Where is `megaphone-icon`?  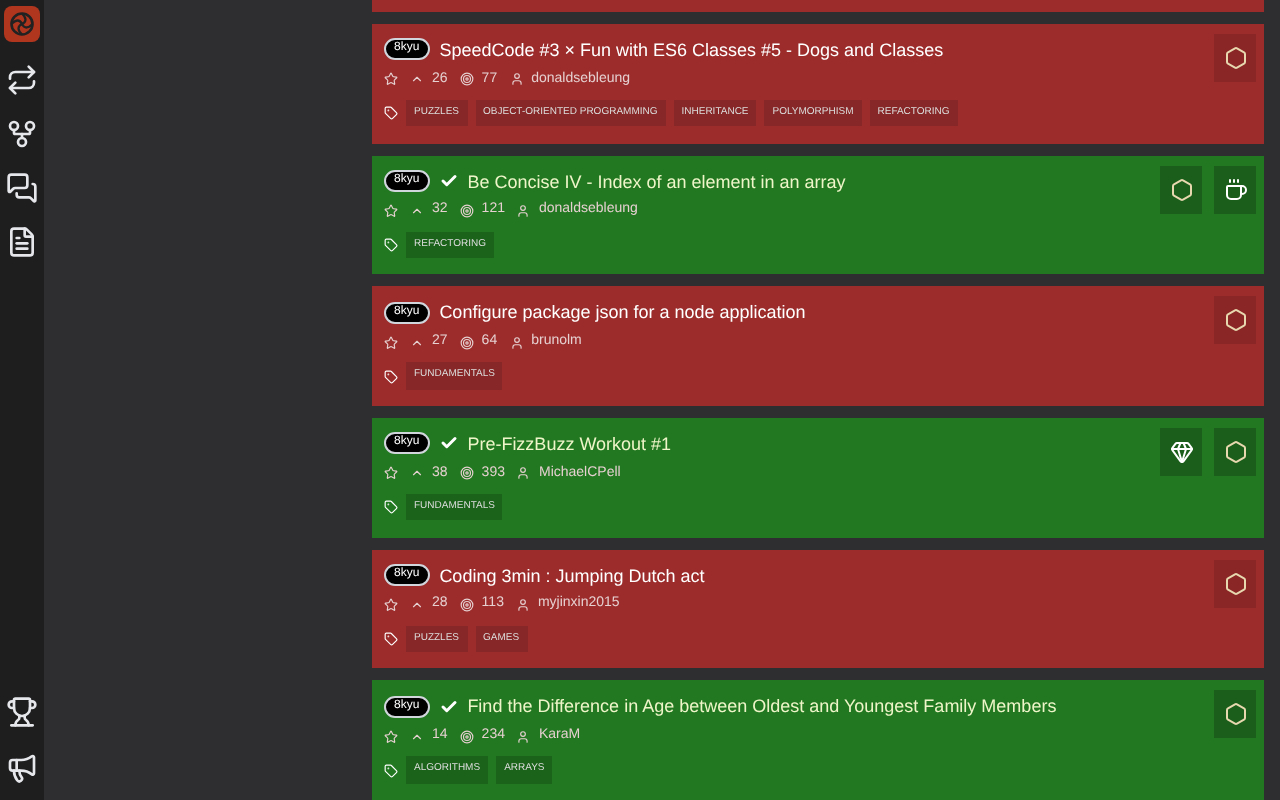 megaphone-icon is located at coordinates (22, 768).